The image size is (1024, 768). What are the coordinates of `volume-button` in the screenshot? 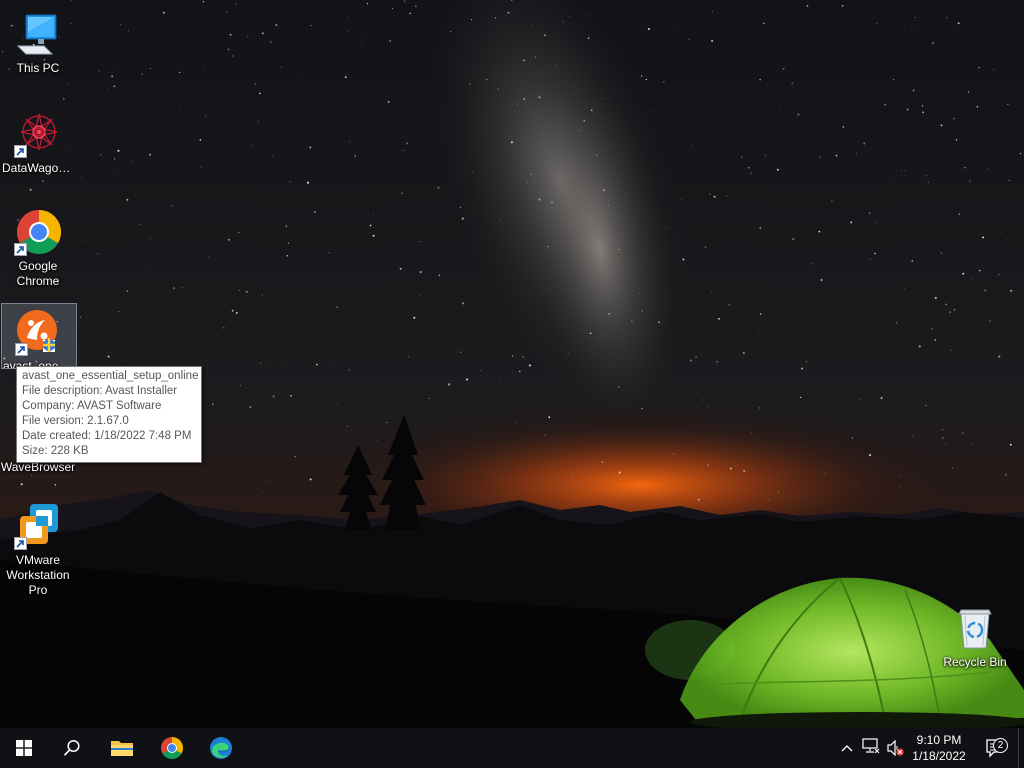 It's located at (895, 748).